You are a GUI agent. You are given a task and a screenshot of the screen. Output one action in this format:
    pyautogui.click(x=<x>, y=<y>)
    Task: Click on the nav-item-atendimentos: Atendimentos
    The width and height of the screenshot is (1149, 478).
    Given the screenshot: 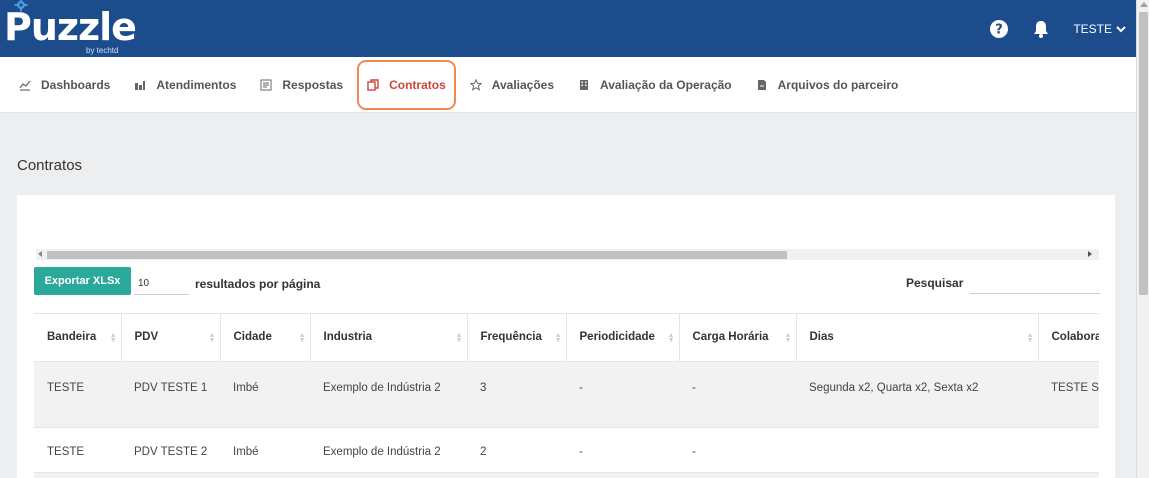 What is the action you would take?
    pyautogui.click(x=185, y=85)
    